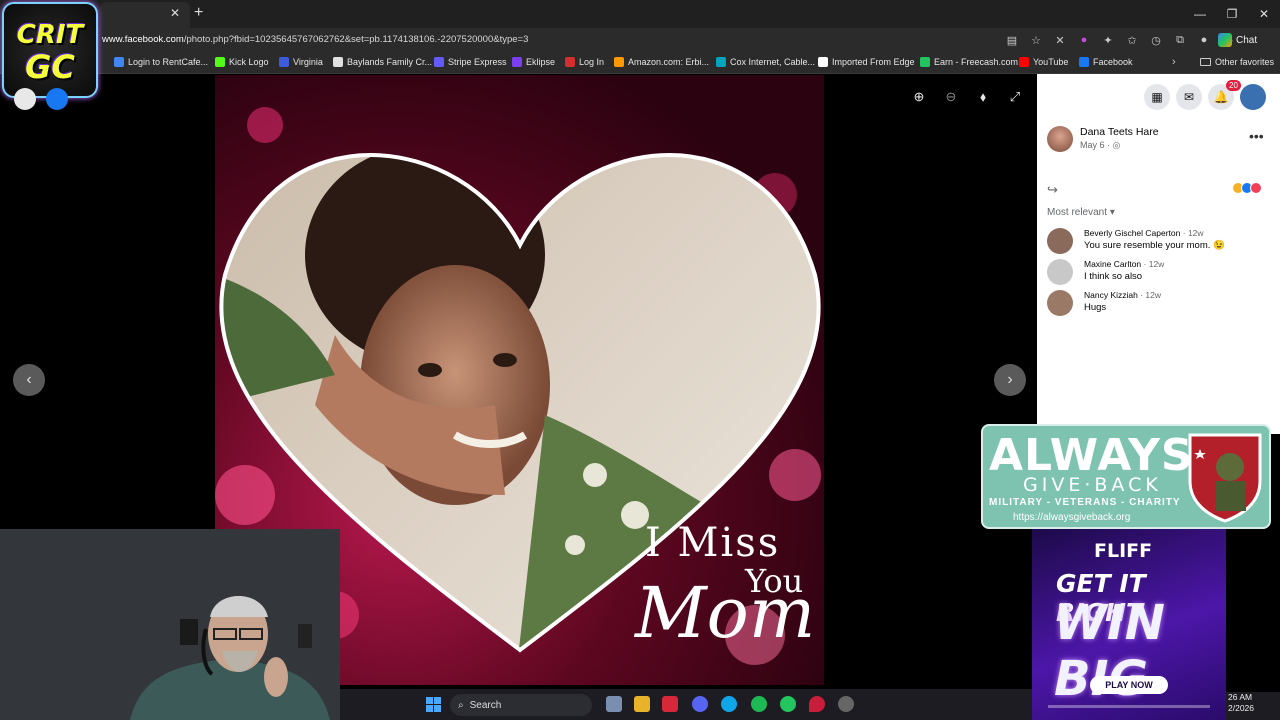 The width and height of the screenshot is (1280, 720). What do you see at coordinates (1247, 188) in the screenshot?
I see `reaction-icons` at bounding box center [1247, 188].